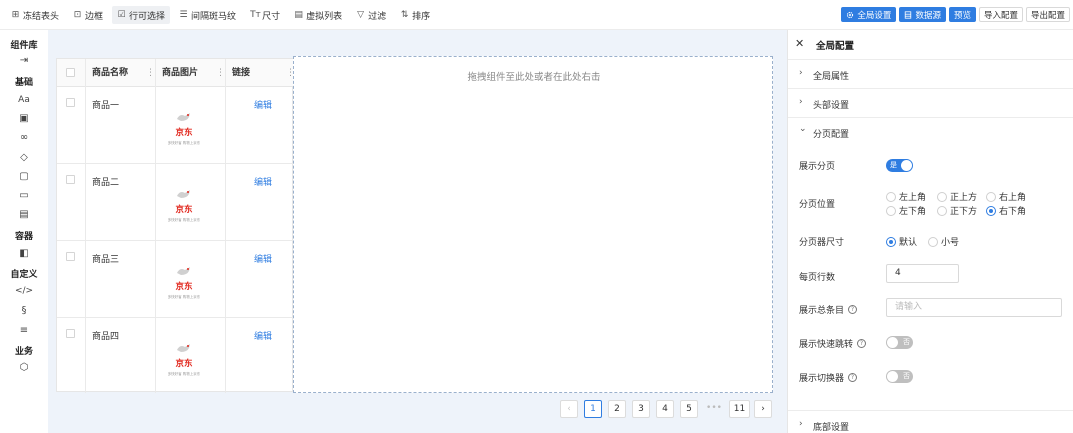 The image size is (1073, 433). I want to click on size-radio-small: 小号, so click(943, 241).